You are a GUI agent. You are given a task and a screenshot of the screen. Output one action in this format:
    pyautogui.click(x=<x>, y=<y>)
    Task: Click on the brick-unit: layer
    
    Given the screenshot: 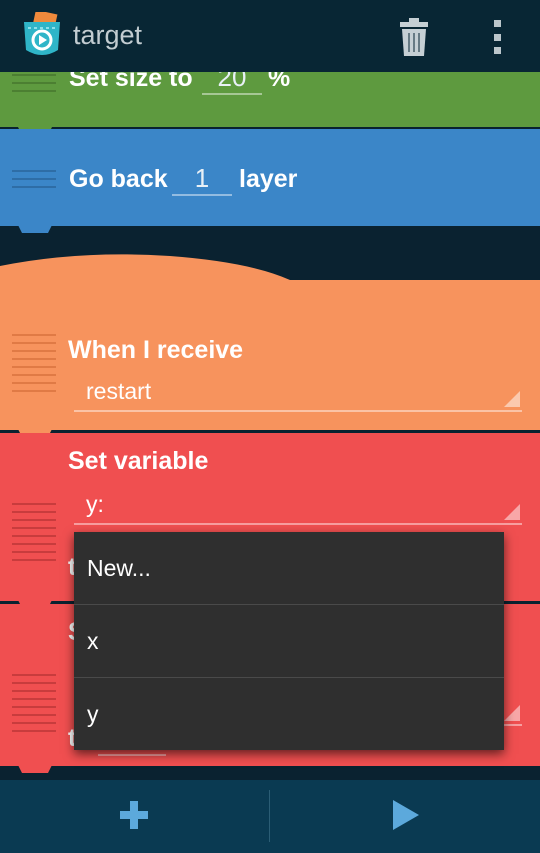 What is the action you would take?
    pyautogui.click(x=268, y=179)
    